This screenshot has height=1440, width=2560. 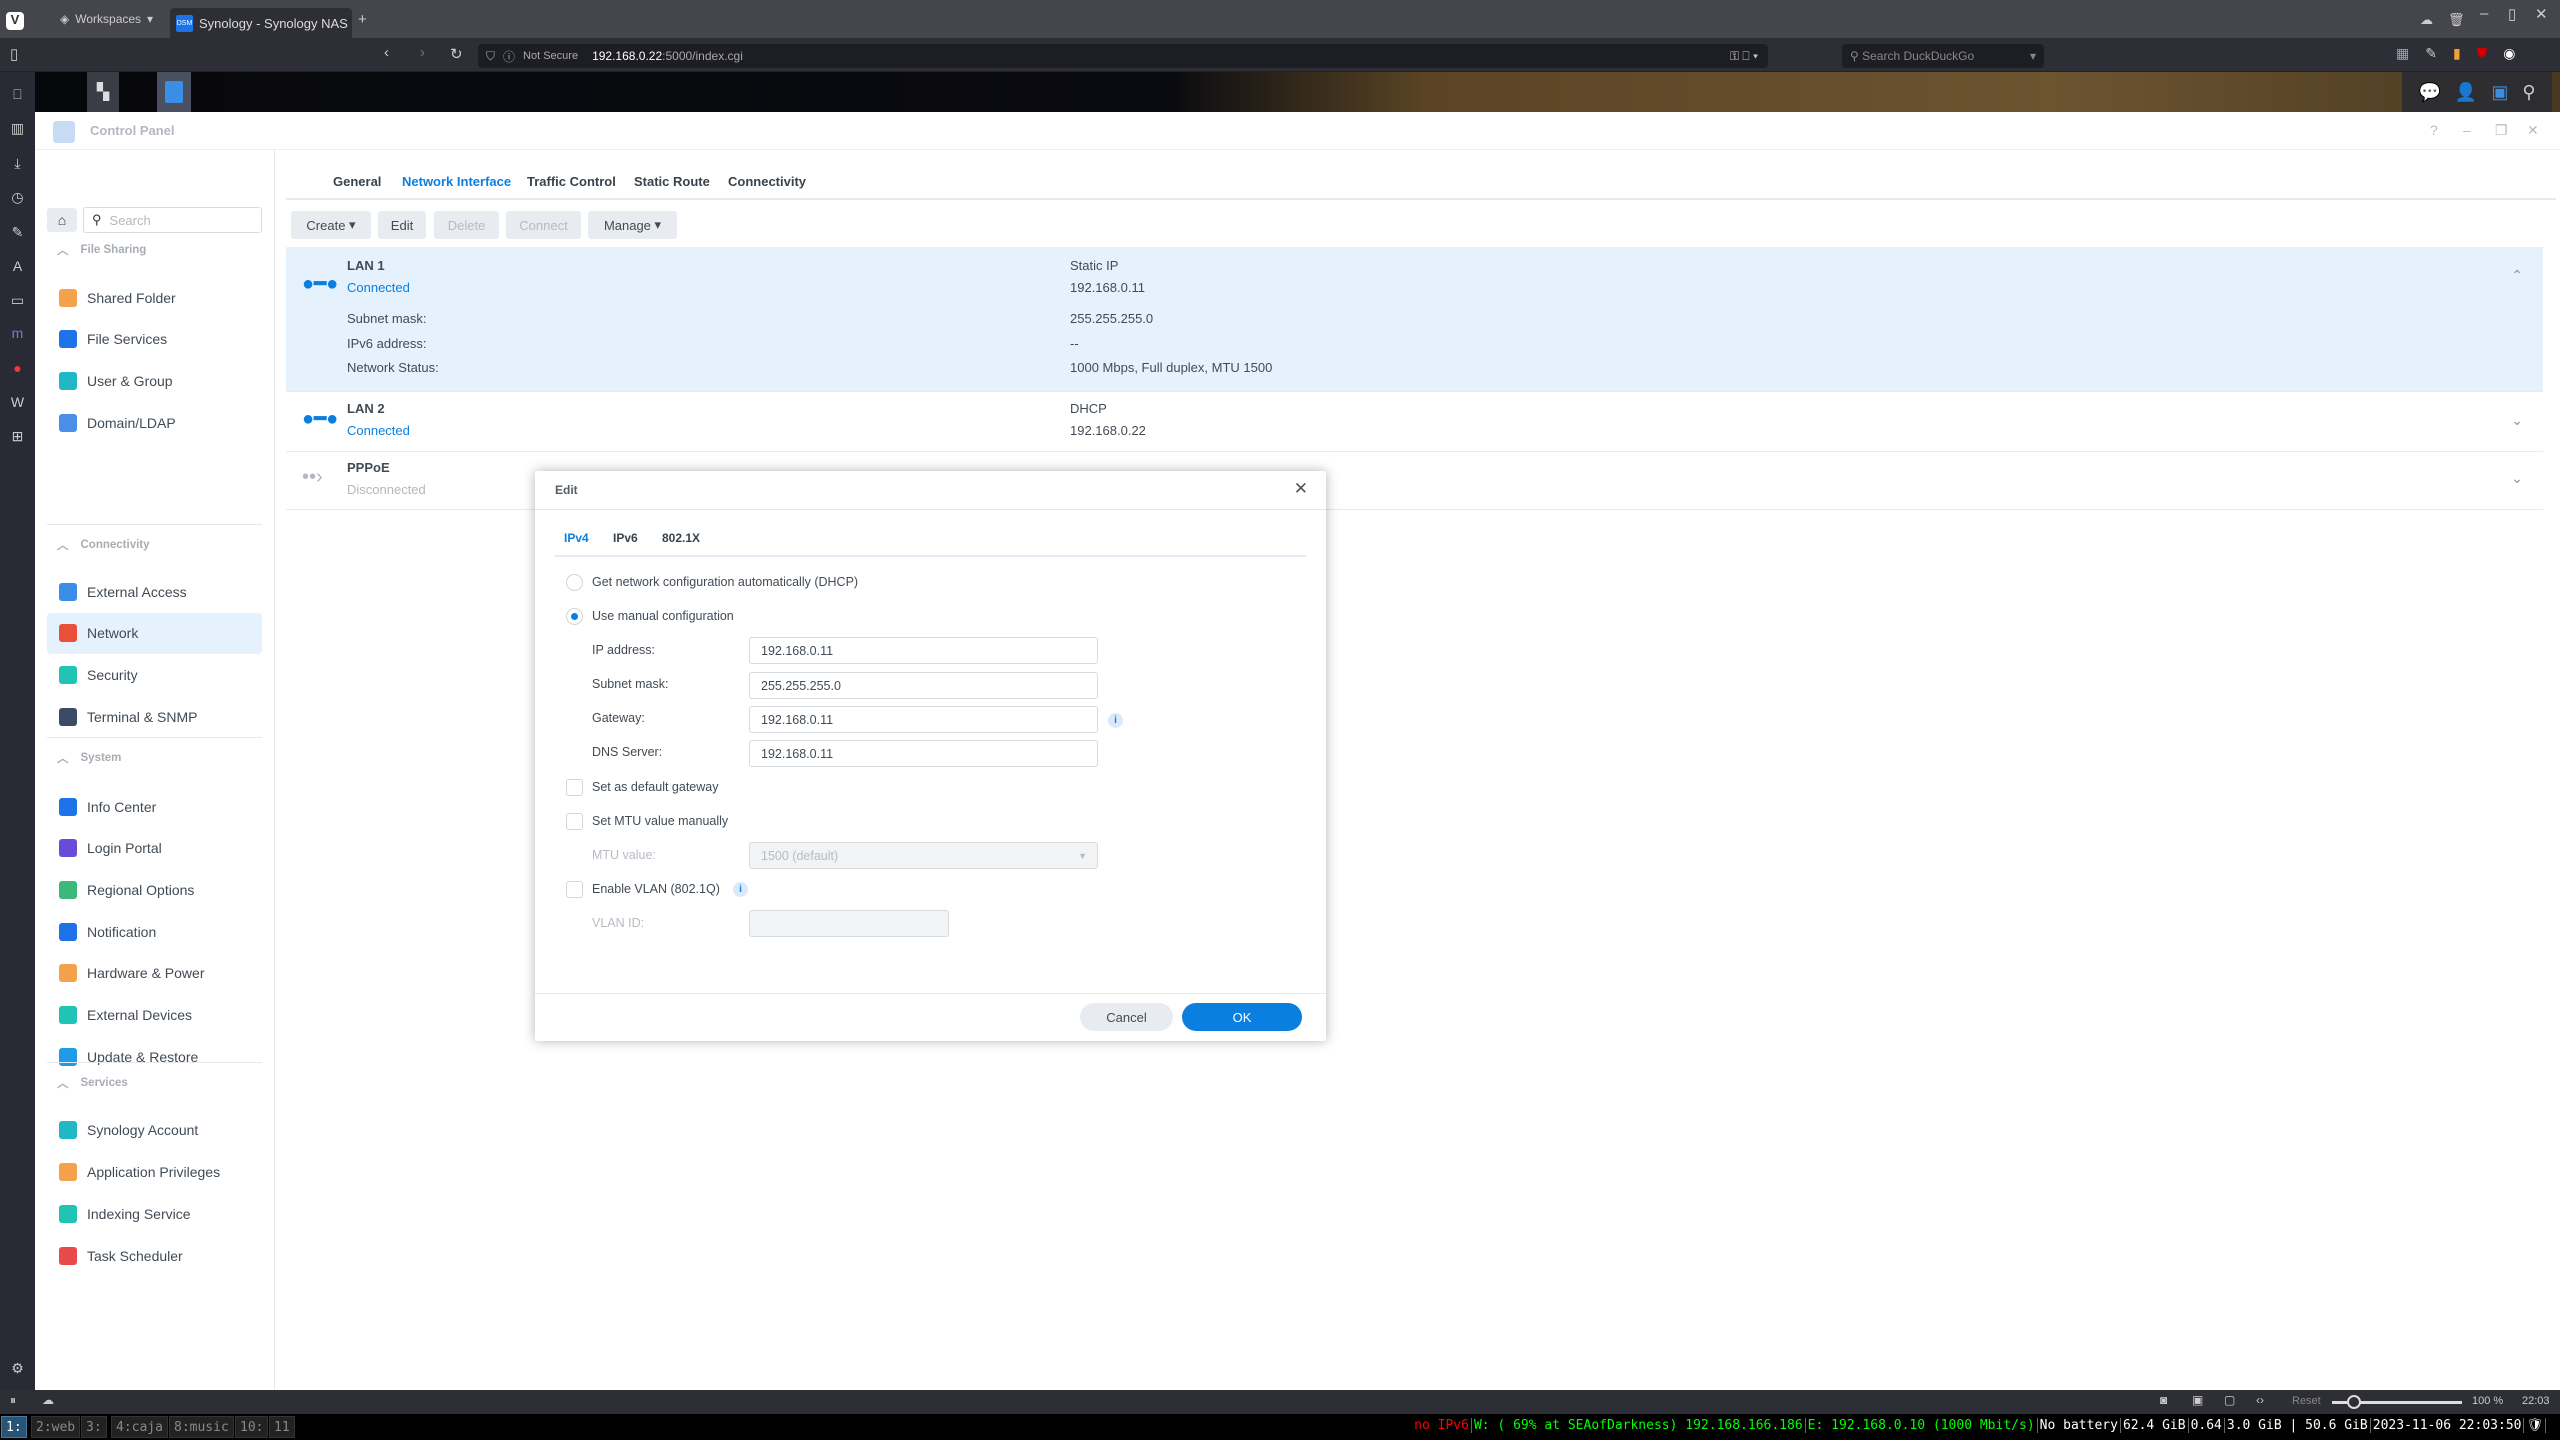 What do you see at coordinates (2512, 14) in the screenshot?
I see `maximize-button: ▯` at bounding box center [2512, 14].